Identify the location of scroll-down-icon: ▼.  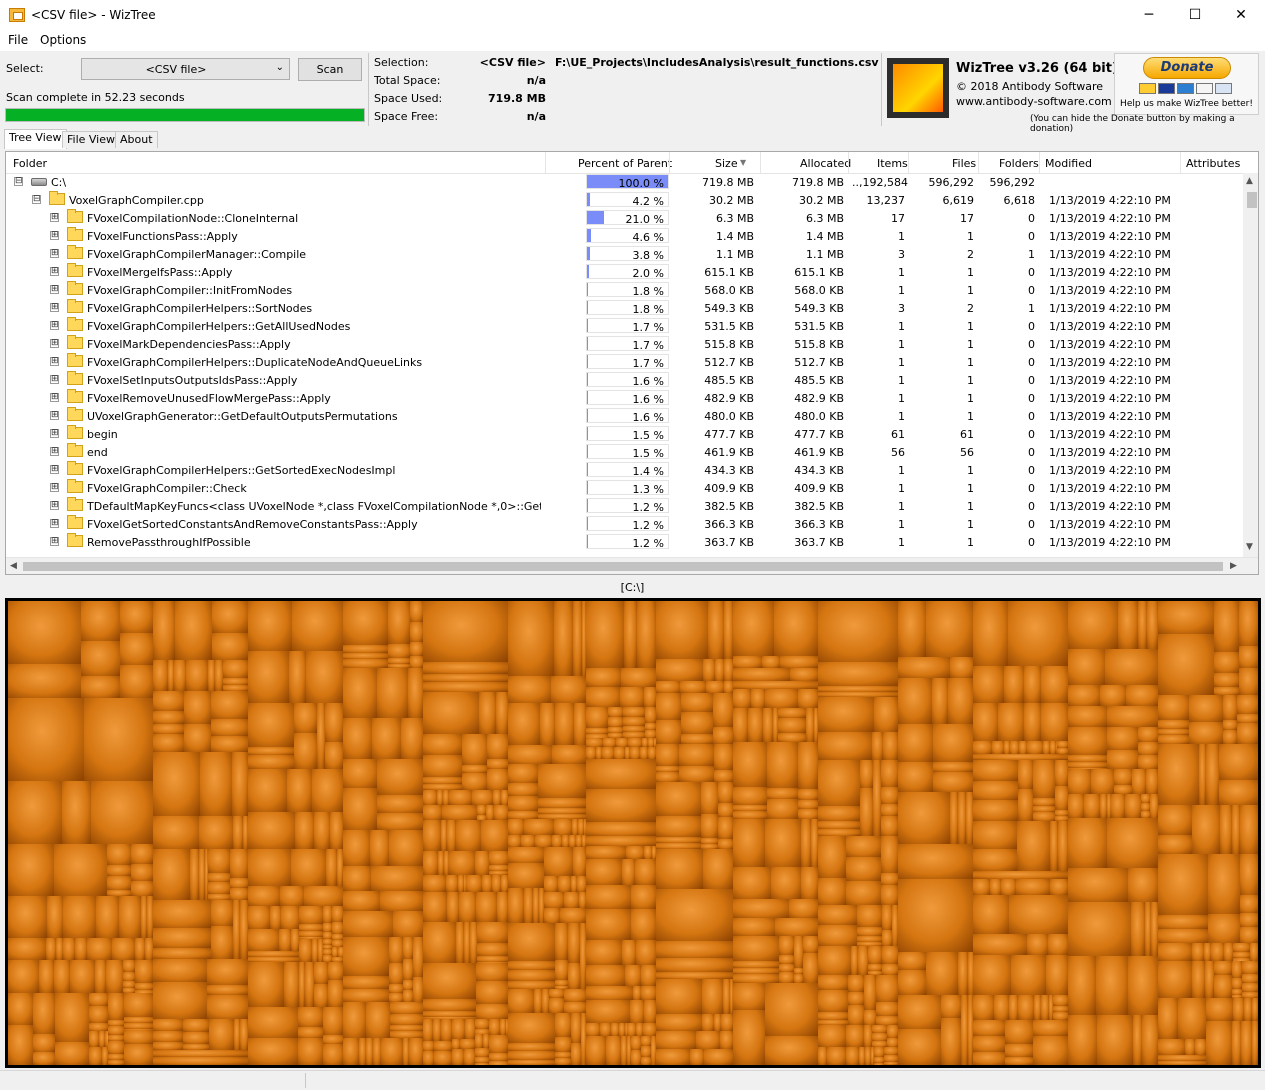
(1249, 547).